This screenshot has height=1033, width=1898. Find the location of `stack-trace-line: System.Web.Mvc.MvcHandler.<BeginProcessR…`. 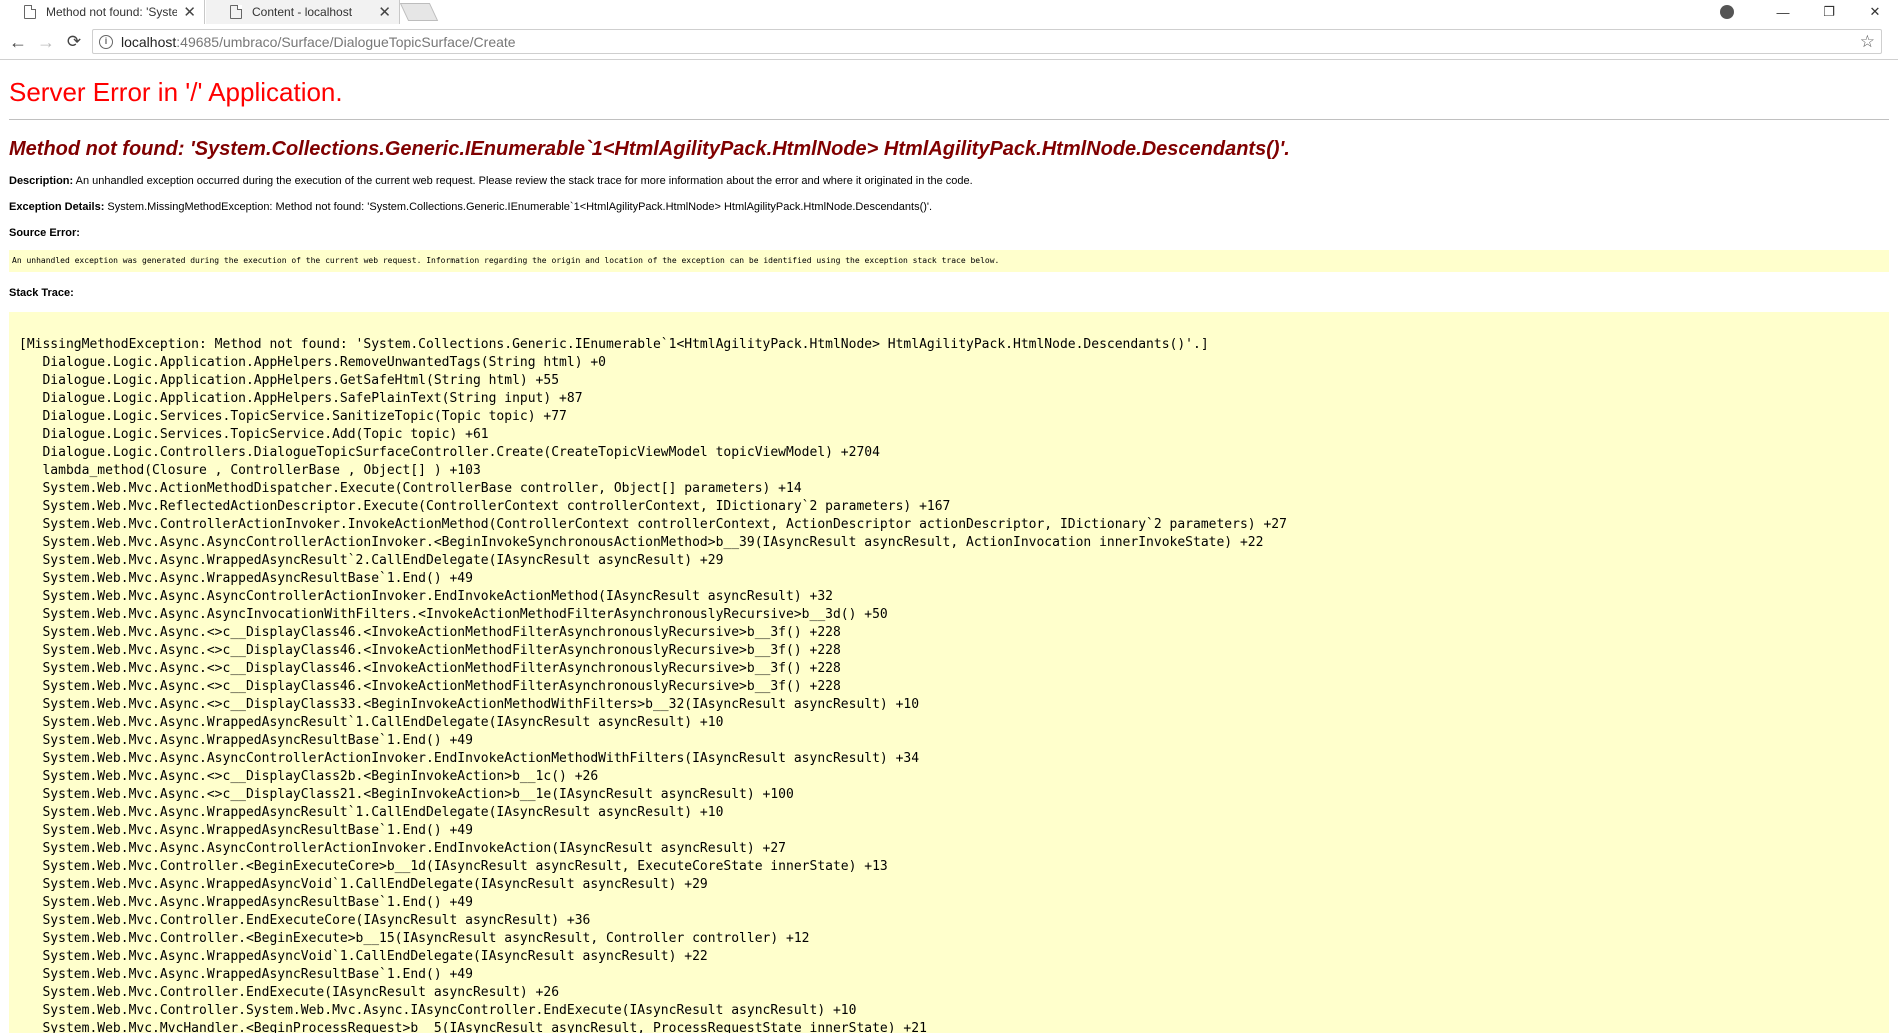

stack-trace-line: System.Web.Mvc.MvcHandler.<BeginProcessR… is located at coordinates (473, 1027).